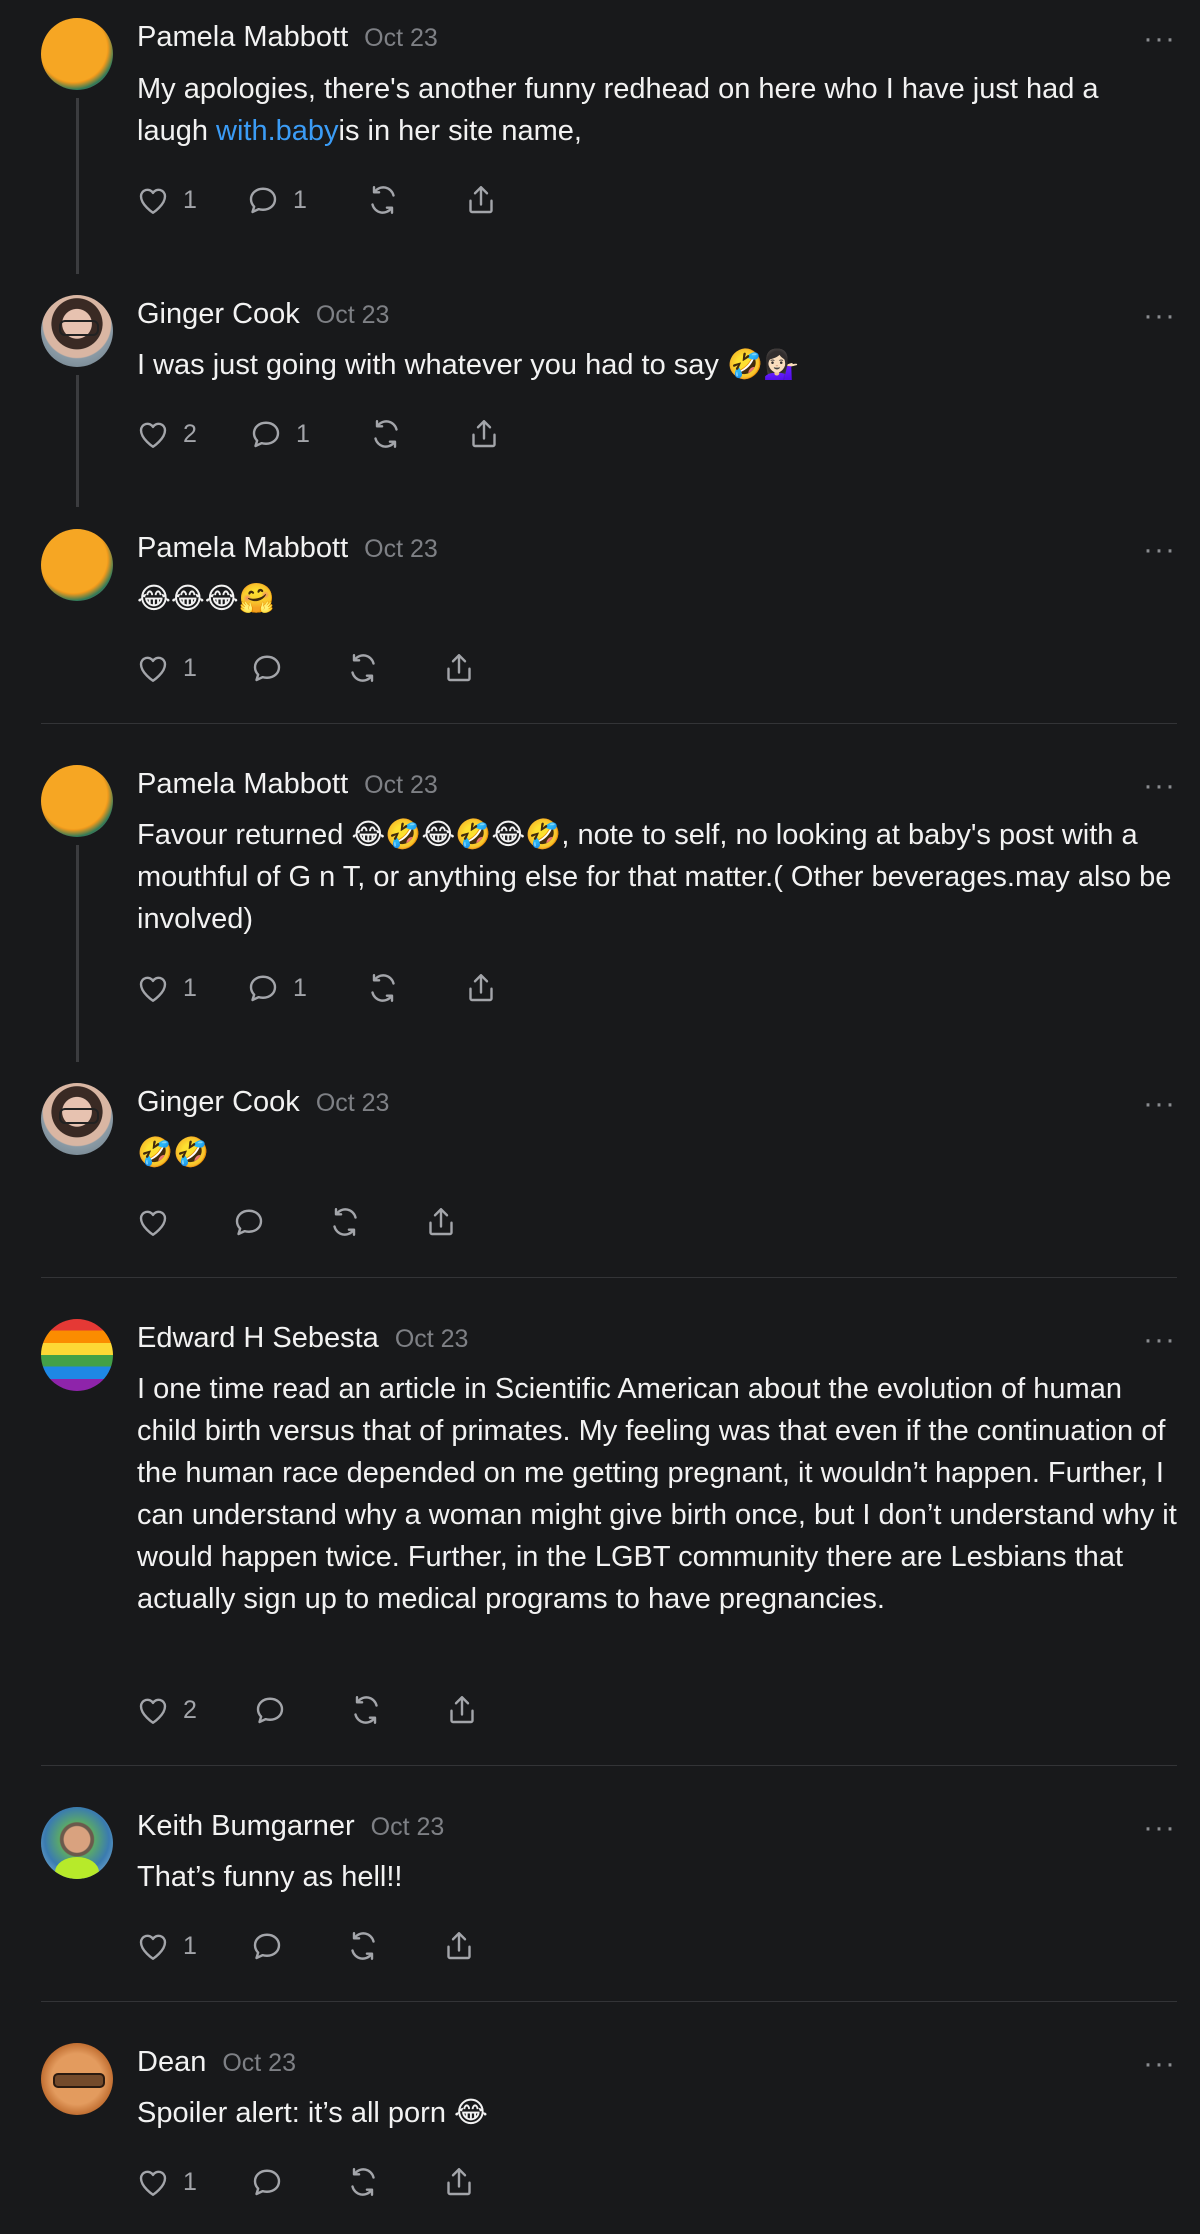 Image resolution: width=1200 pixels, height=2234 pixels. What do you see at coordinates (277, 131) in the screenshot?
I see `post-link: with.baby` at bounding box center [277, 131].